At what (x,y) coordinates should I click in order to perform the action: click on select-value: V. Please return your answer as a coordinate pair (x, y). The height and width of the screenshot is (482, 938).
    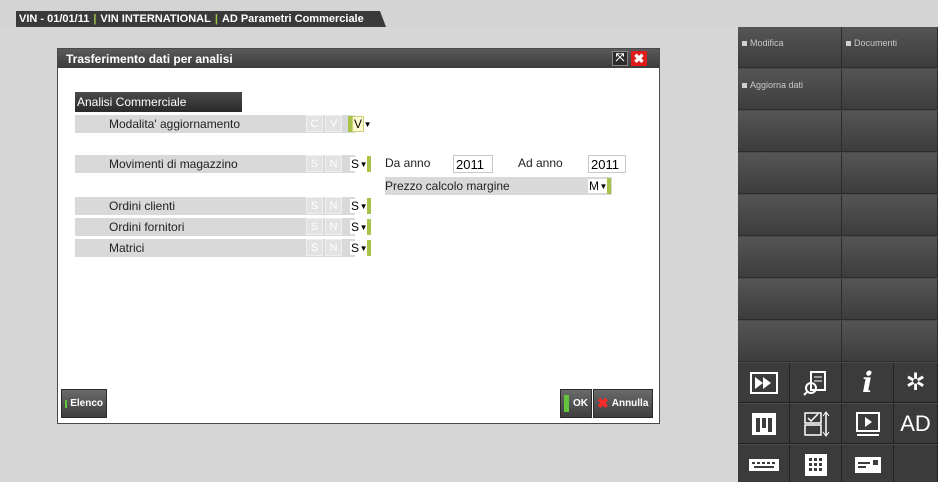
    Looking at the image, I should click on (358, 124).